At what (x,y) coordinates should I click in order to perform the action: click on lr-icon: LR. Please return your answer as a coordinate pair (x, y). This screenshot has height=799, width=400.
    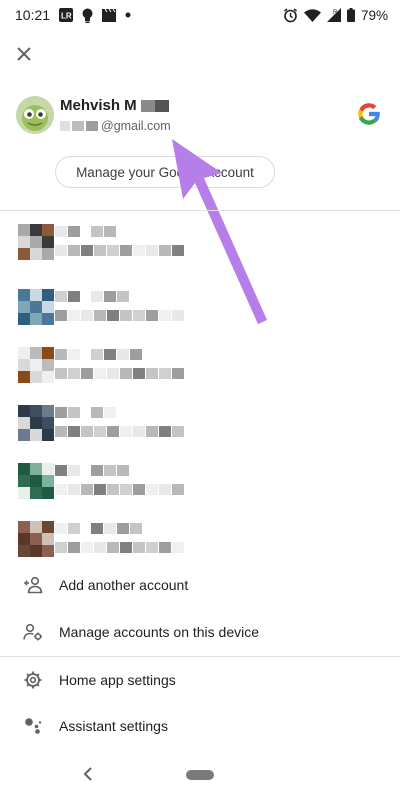
    Looking at the image, I should click on (66, 15).